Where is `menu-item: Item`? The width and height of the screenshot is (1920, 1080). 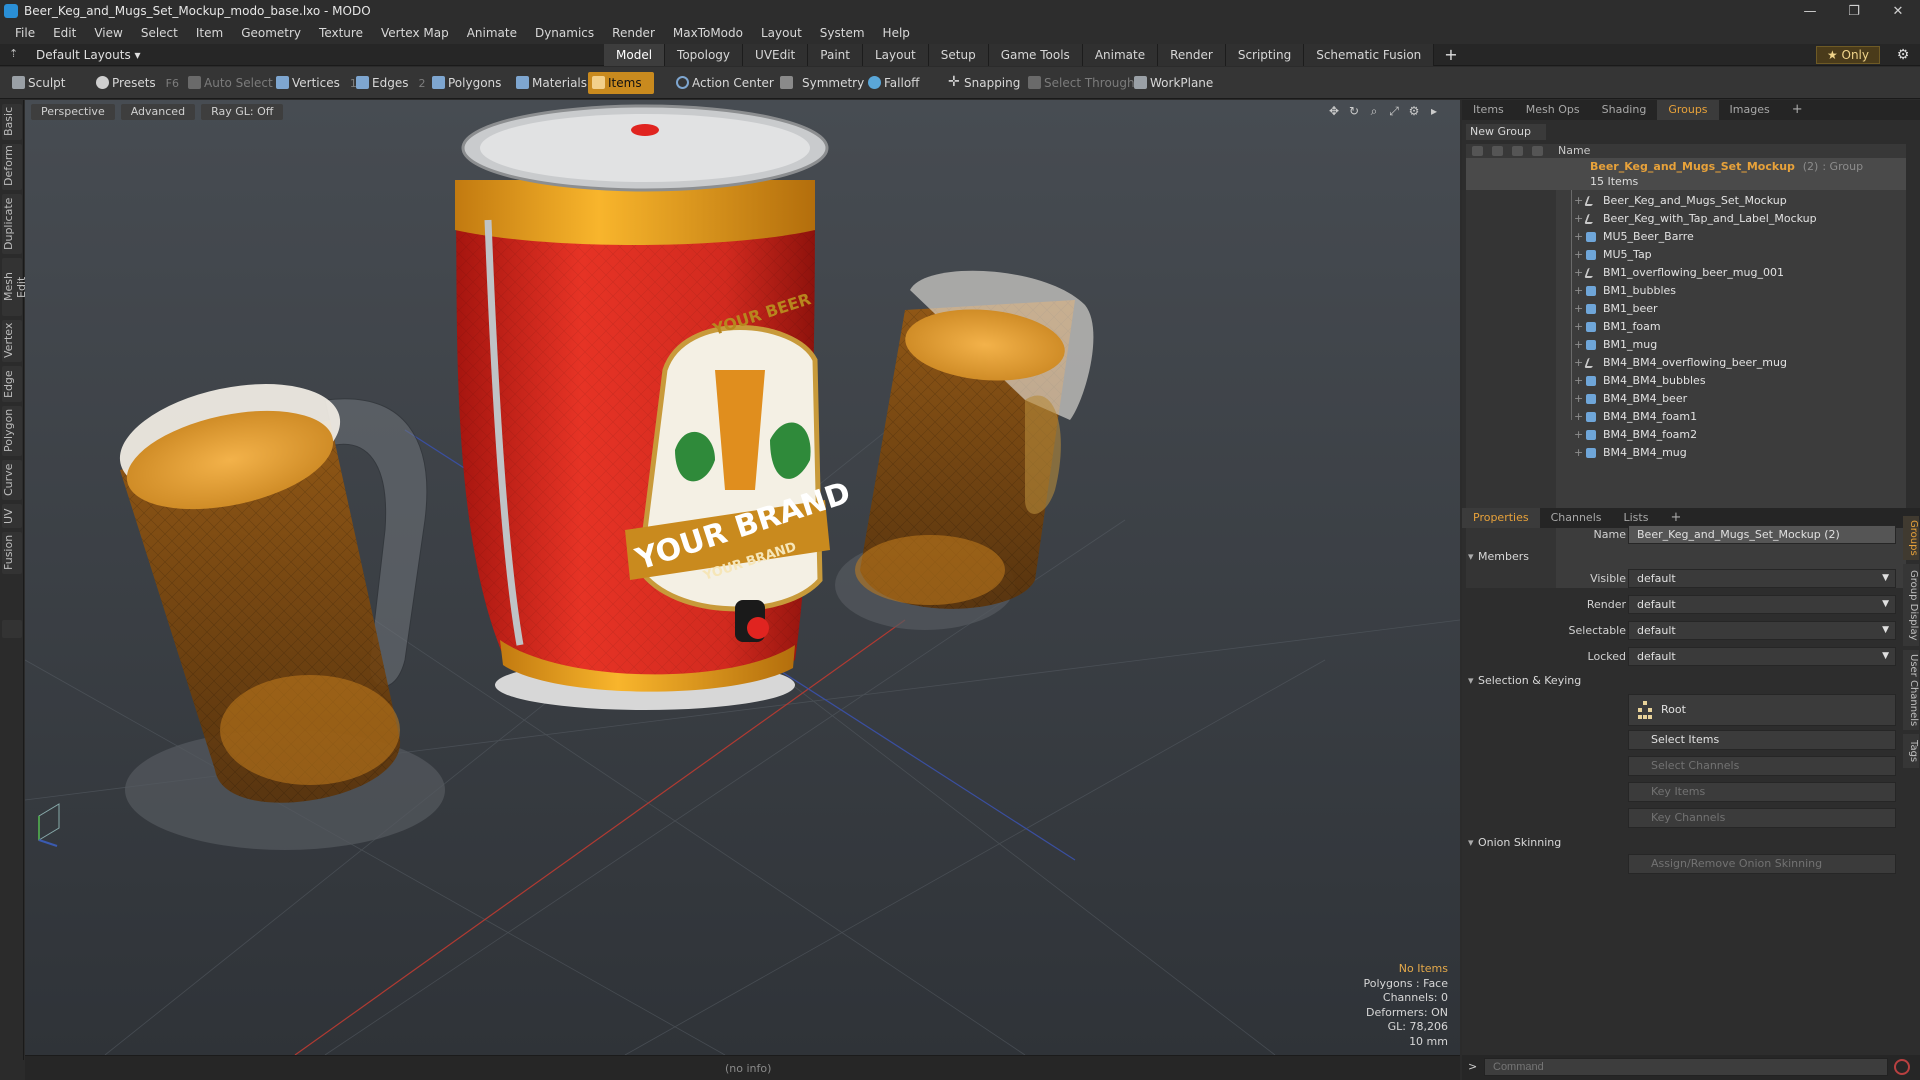
menu-item: Item is located at coordinates (209, 33).